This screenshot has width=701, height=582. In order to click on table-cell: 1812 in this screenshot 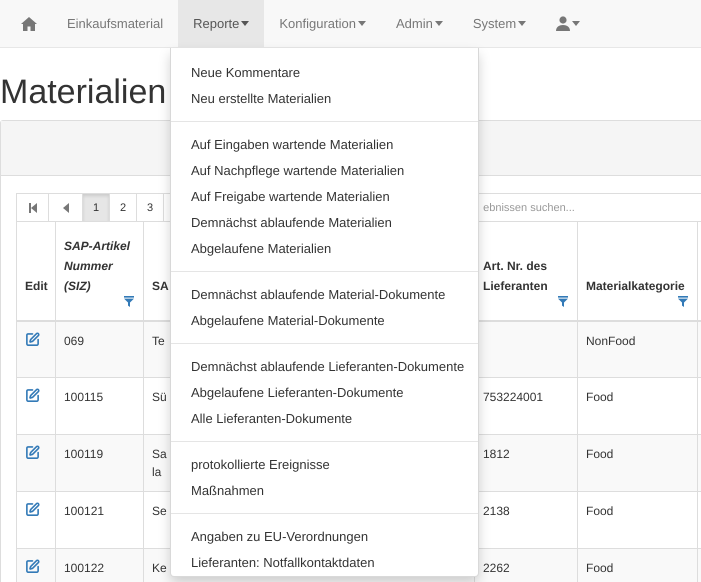, I will do `click(496, 454)`.